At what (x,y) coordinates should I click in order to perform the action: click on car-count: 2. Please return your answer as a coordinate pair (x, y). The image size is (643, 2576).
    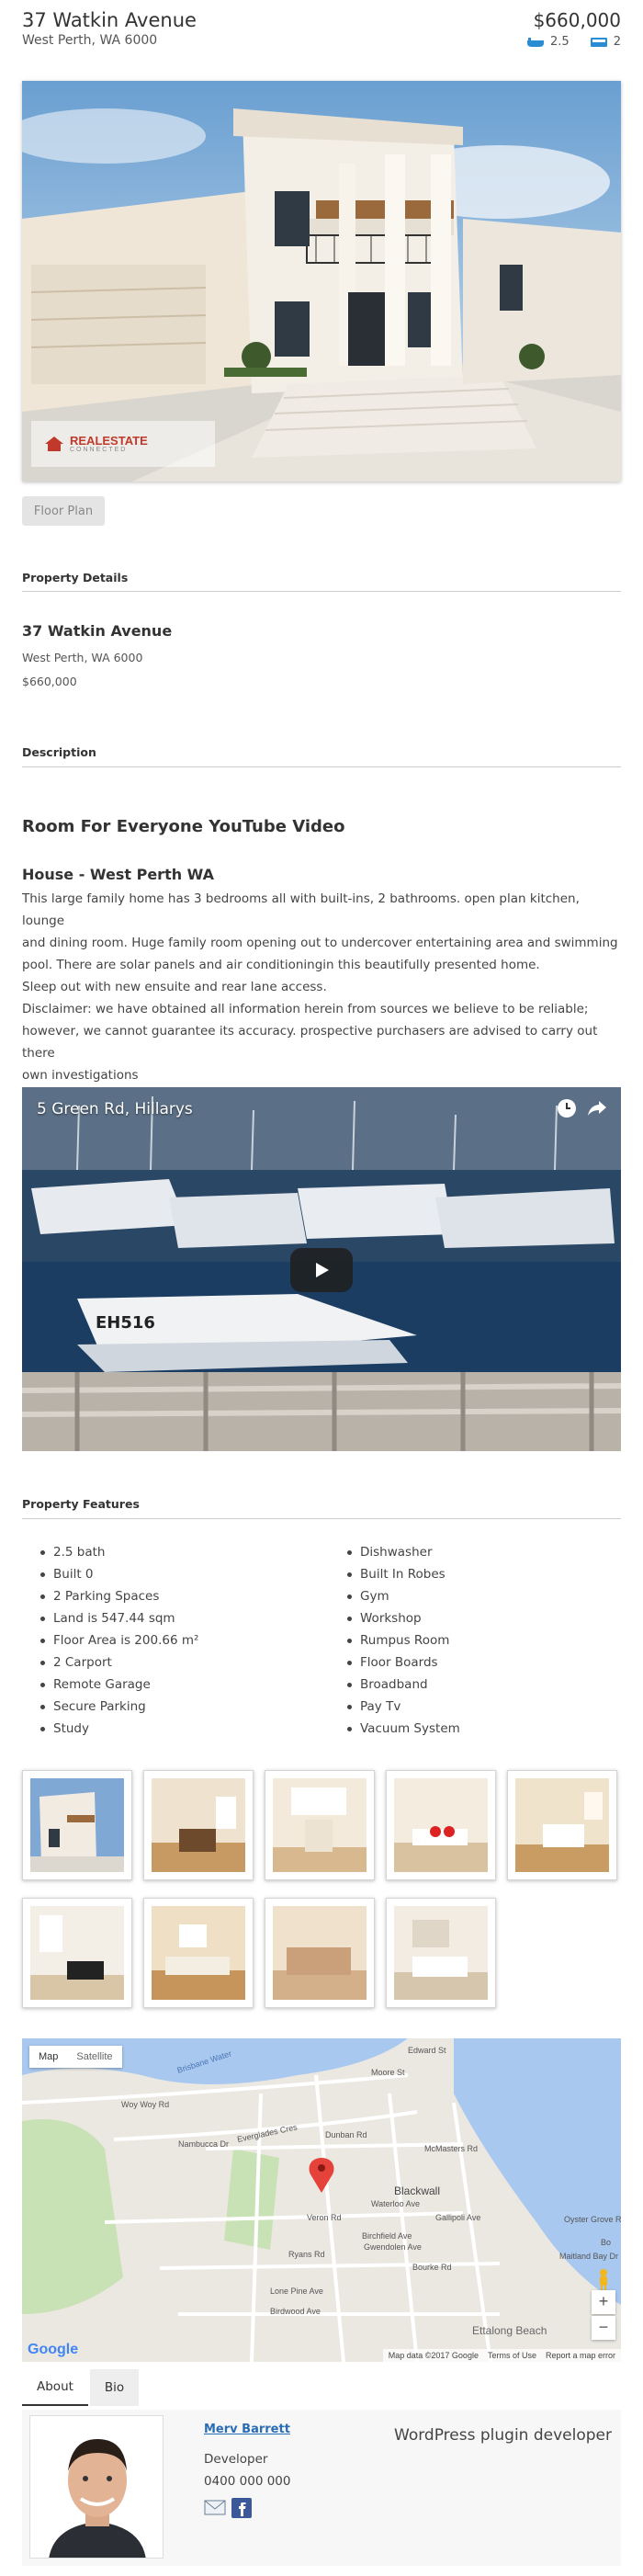
    Looking at the image, I should click on (617, 42).